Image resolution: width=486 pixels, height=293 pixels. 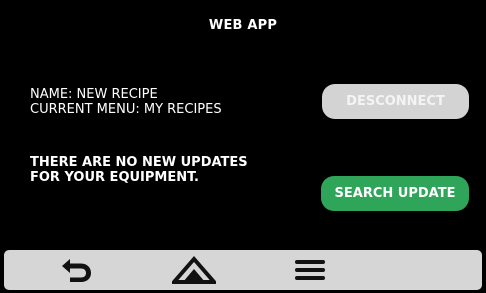 I want to click on back-button, so click(x=77, y=270).